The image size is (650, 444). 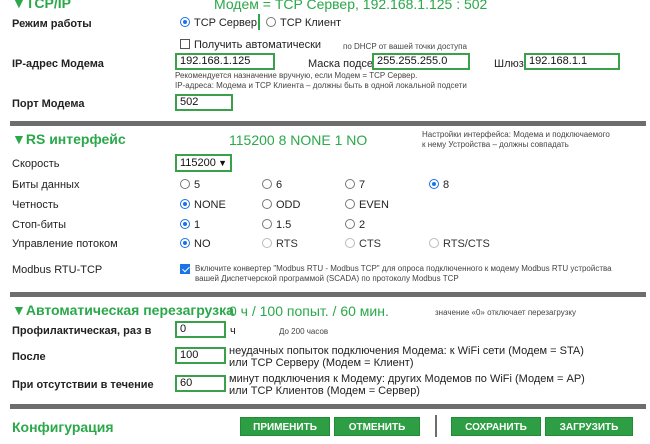 What do you see at coordinates (41, 5) in the screenshot?
I see `tcp-section-title: ▼TCP/IP` at bounding box center [41, 5].